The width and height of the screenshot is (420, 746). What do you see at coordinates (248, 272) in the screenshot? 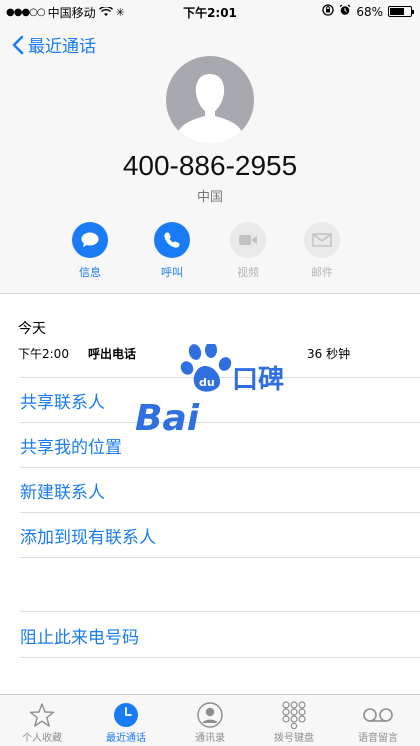
I see `video-label: 视频` at bounding box center [248, 272].